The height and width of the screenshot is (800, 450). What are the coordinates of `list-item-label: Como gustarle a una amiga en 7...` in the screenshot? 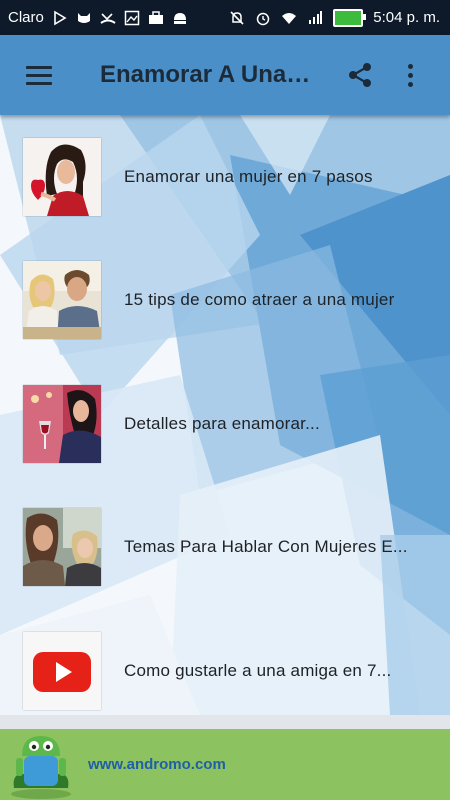 It's located at (258, 670).